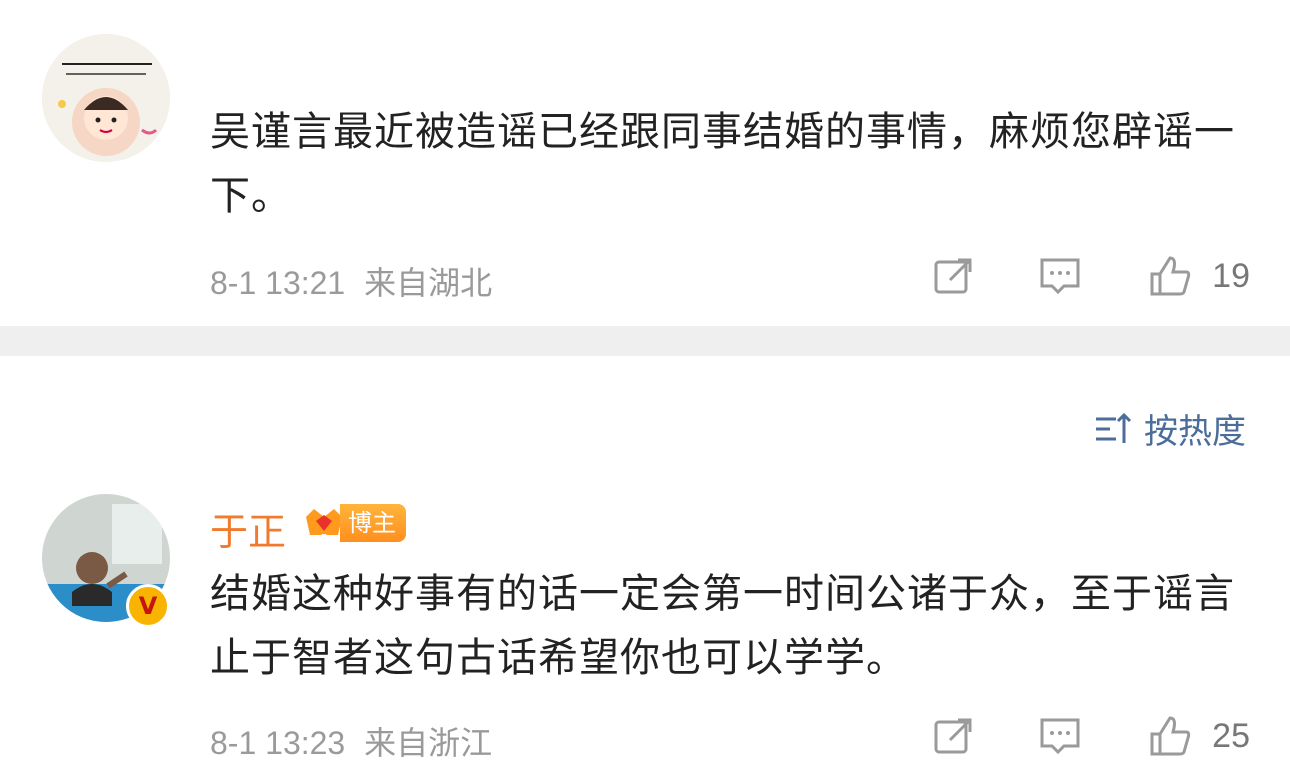 The image size is (1290, 764). What do you see at coordinates (351, 281) in the screenshot?
I see `post-meta: 8-1 13:21 来自湖北` at bounding box center [351, 281].